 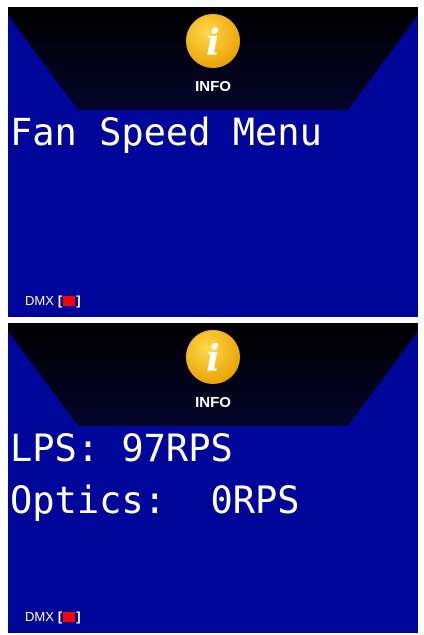 I want to click on lps-speed-readout: LPS: 97RPS, so click(x=121, y=448).